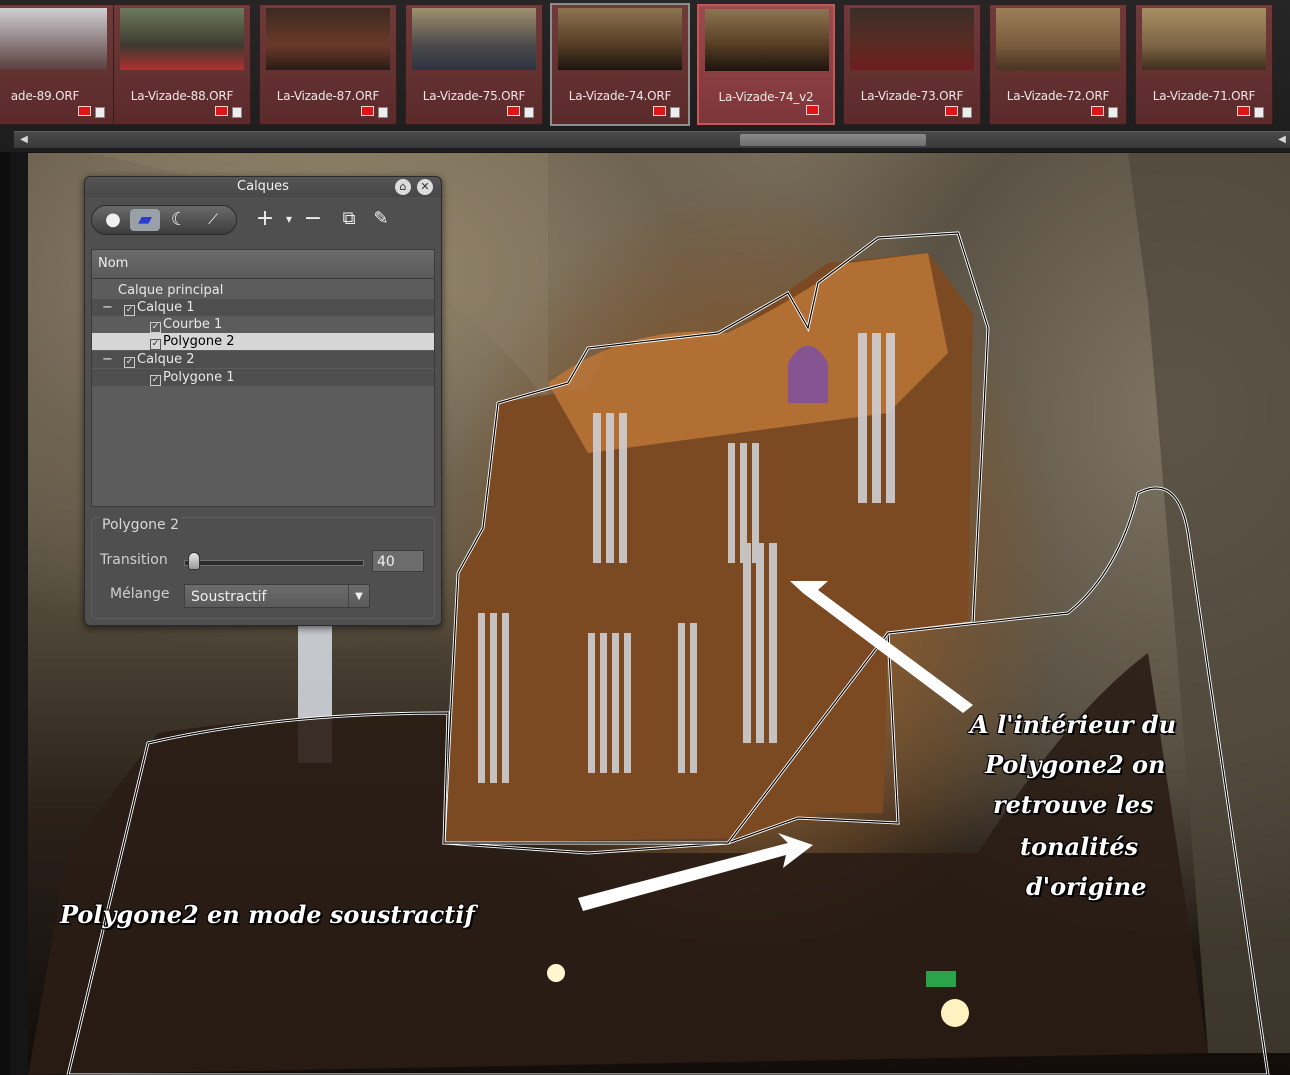  I want to click on annotation-line-1: A l'intérieur du, so click(1073, 724).